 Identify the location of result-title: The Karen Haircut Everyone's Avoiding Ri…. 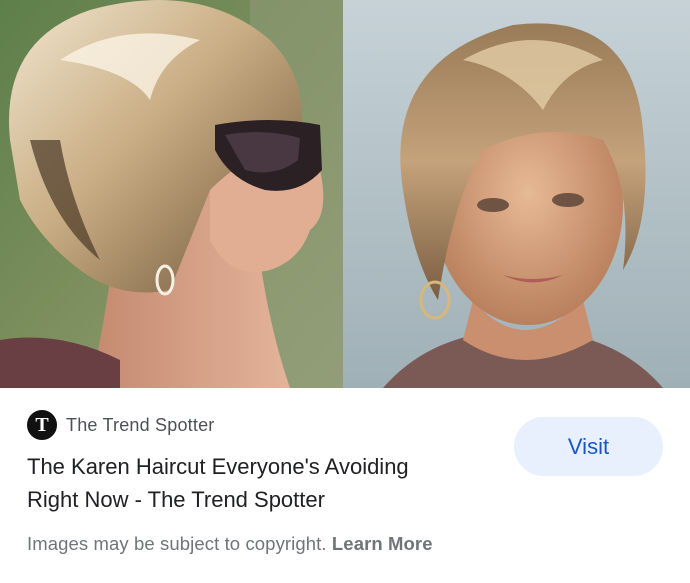
(257, 483).